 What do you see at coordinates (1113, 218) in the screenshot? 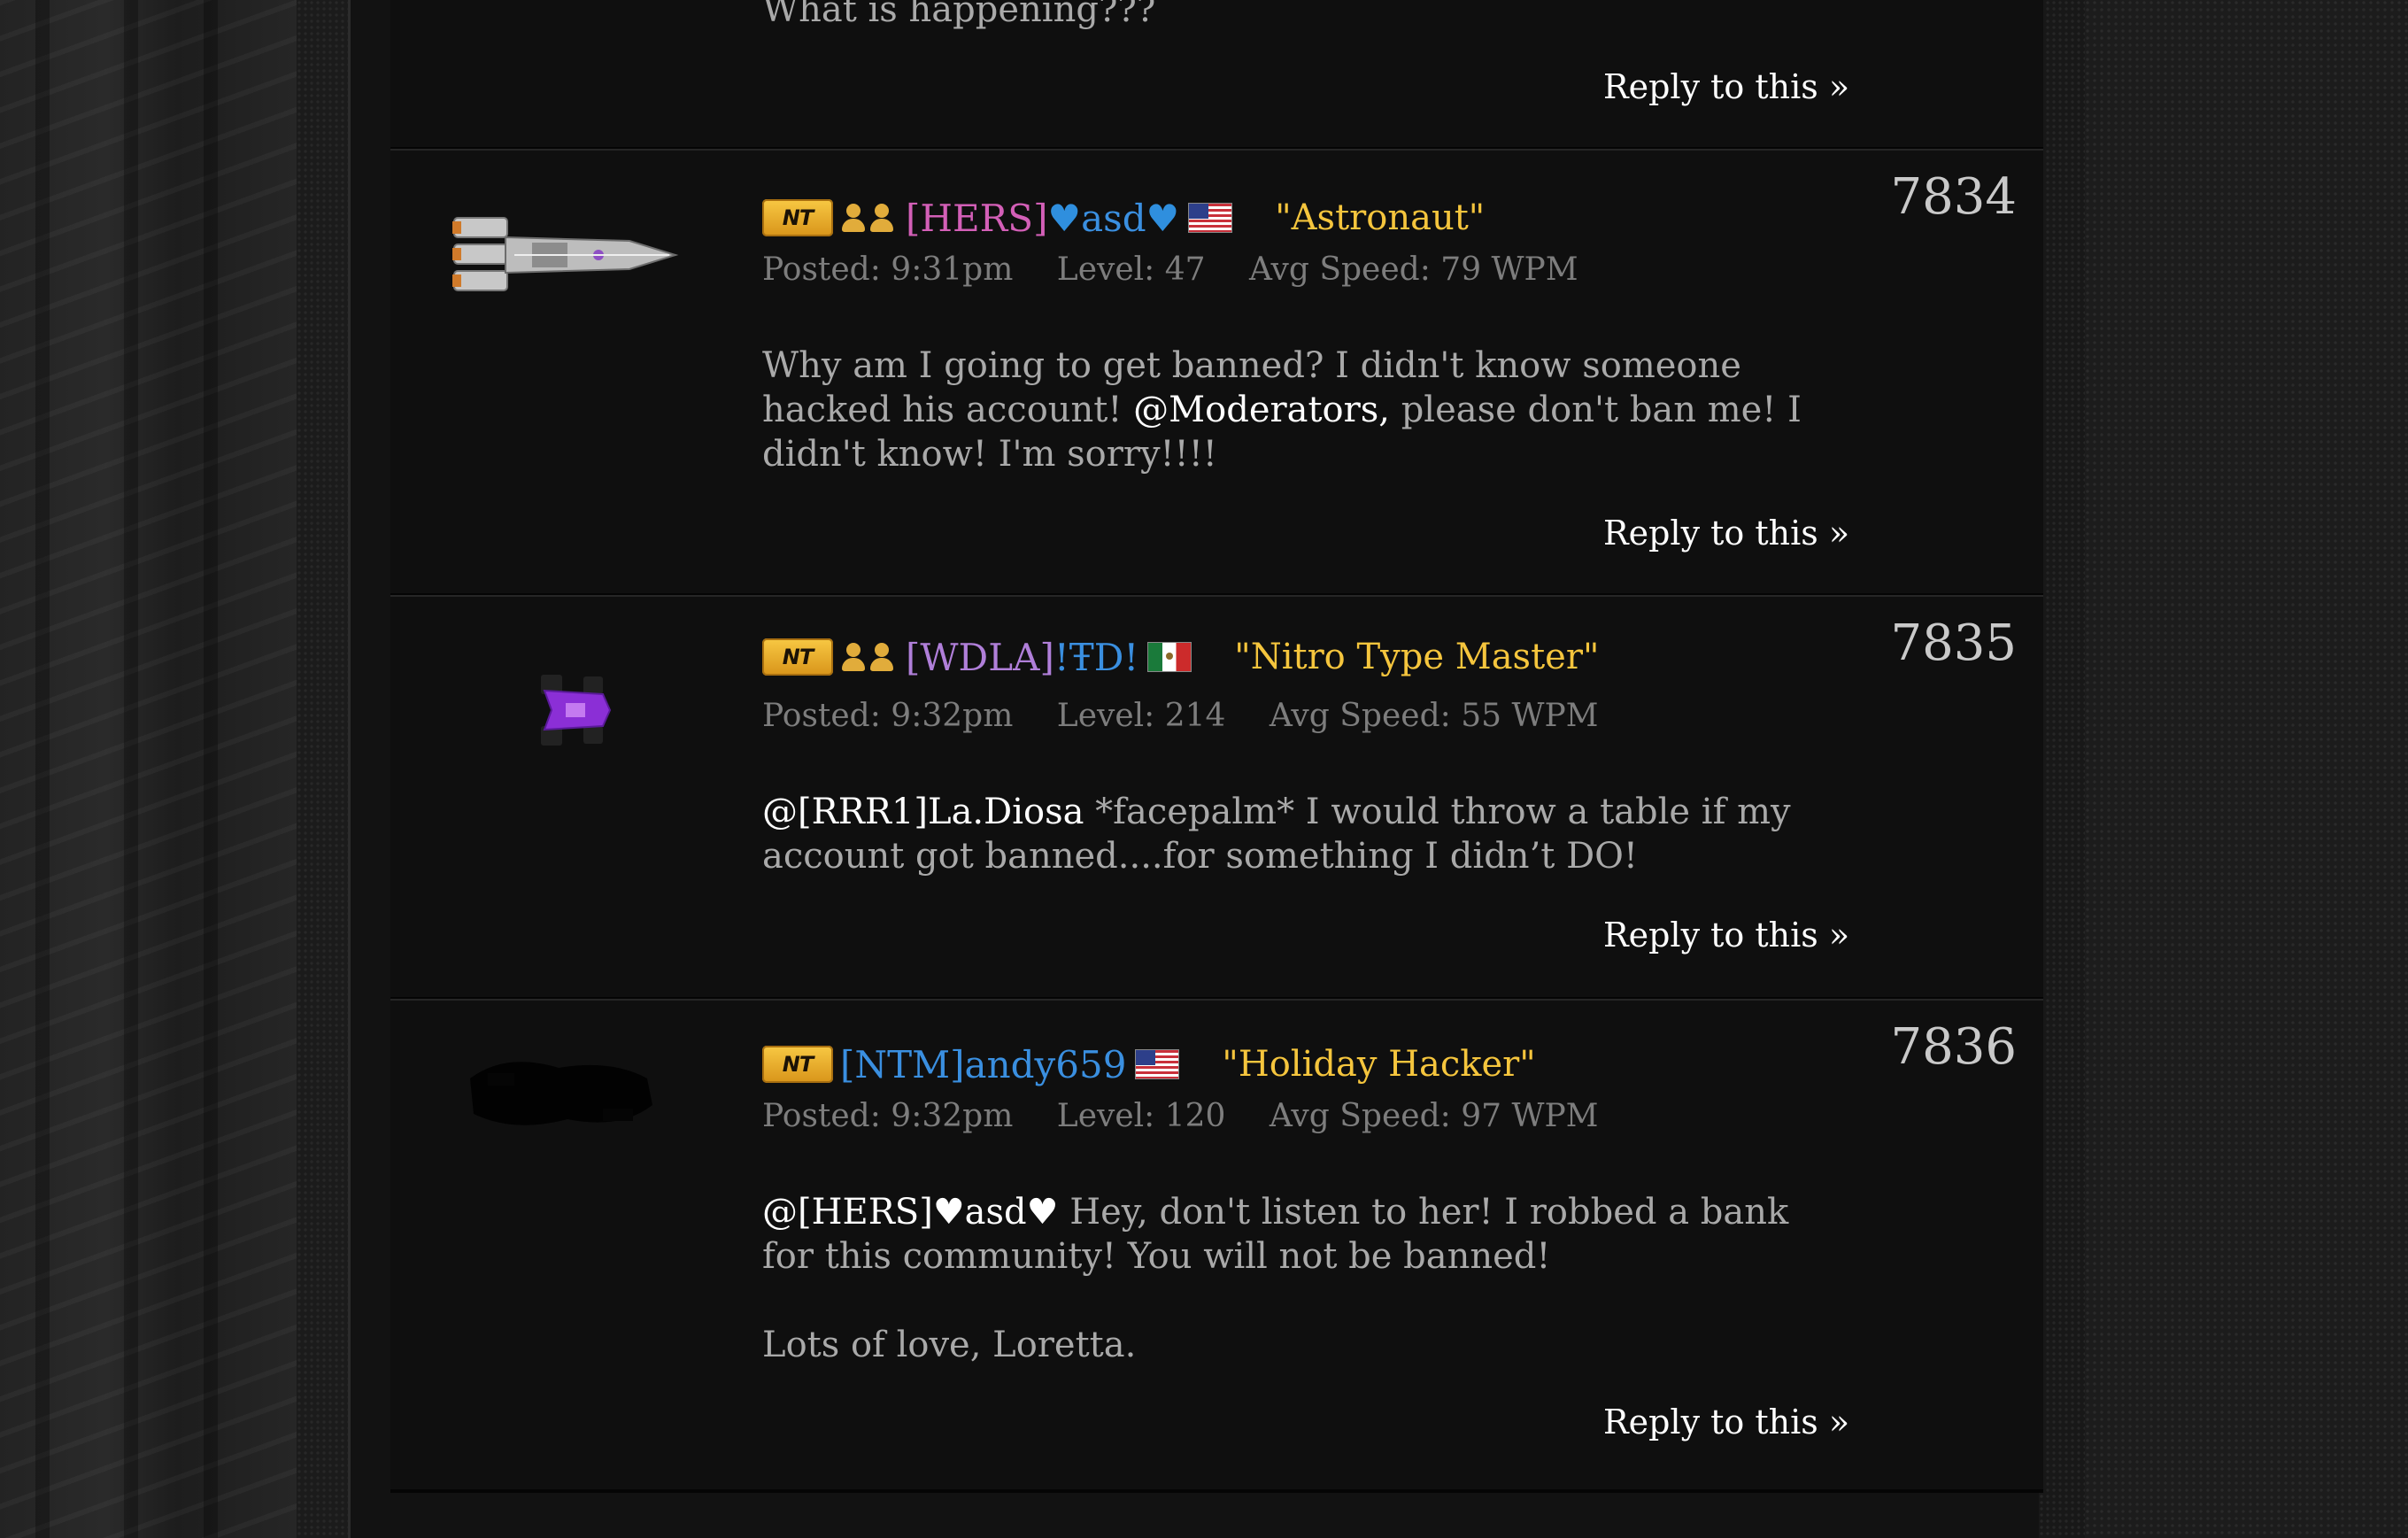
I see `username: asd` at bounding box center [1113, 218].